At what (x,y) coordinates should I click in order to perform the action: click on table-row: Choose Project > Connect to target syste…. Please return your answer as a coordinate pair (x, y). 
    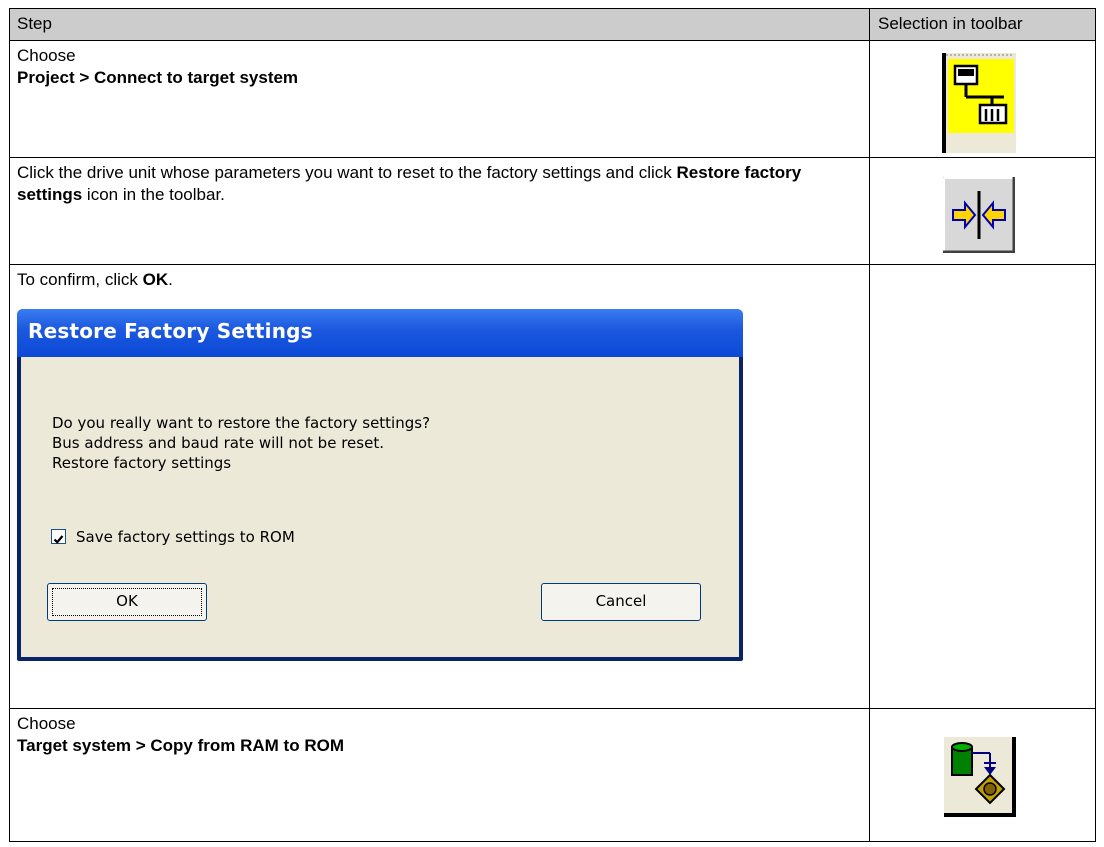
    Looking at the image, I should click on (552, 99).